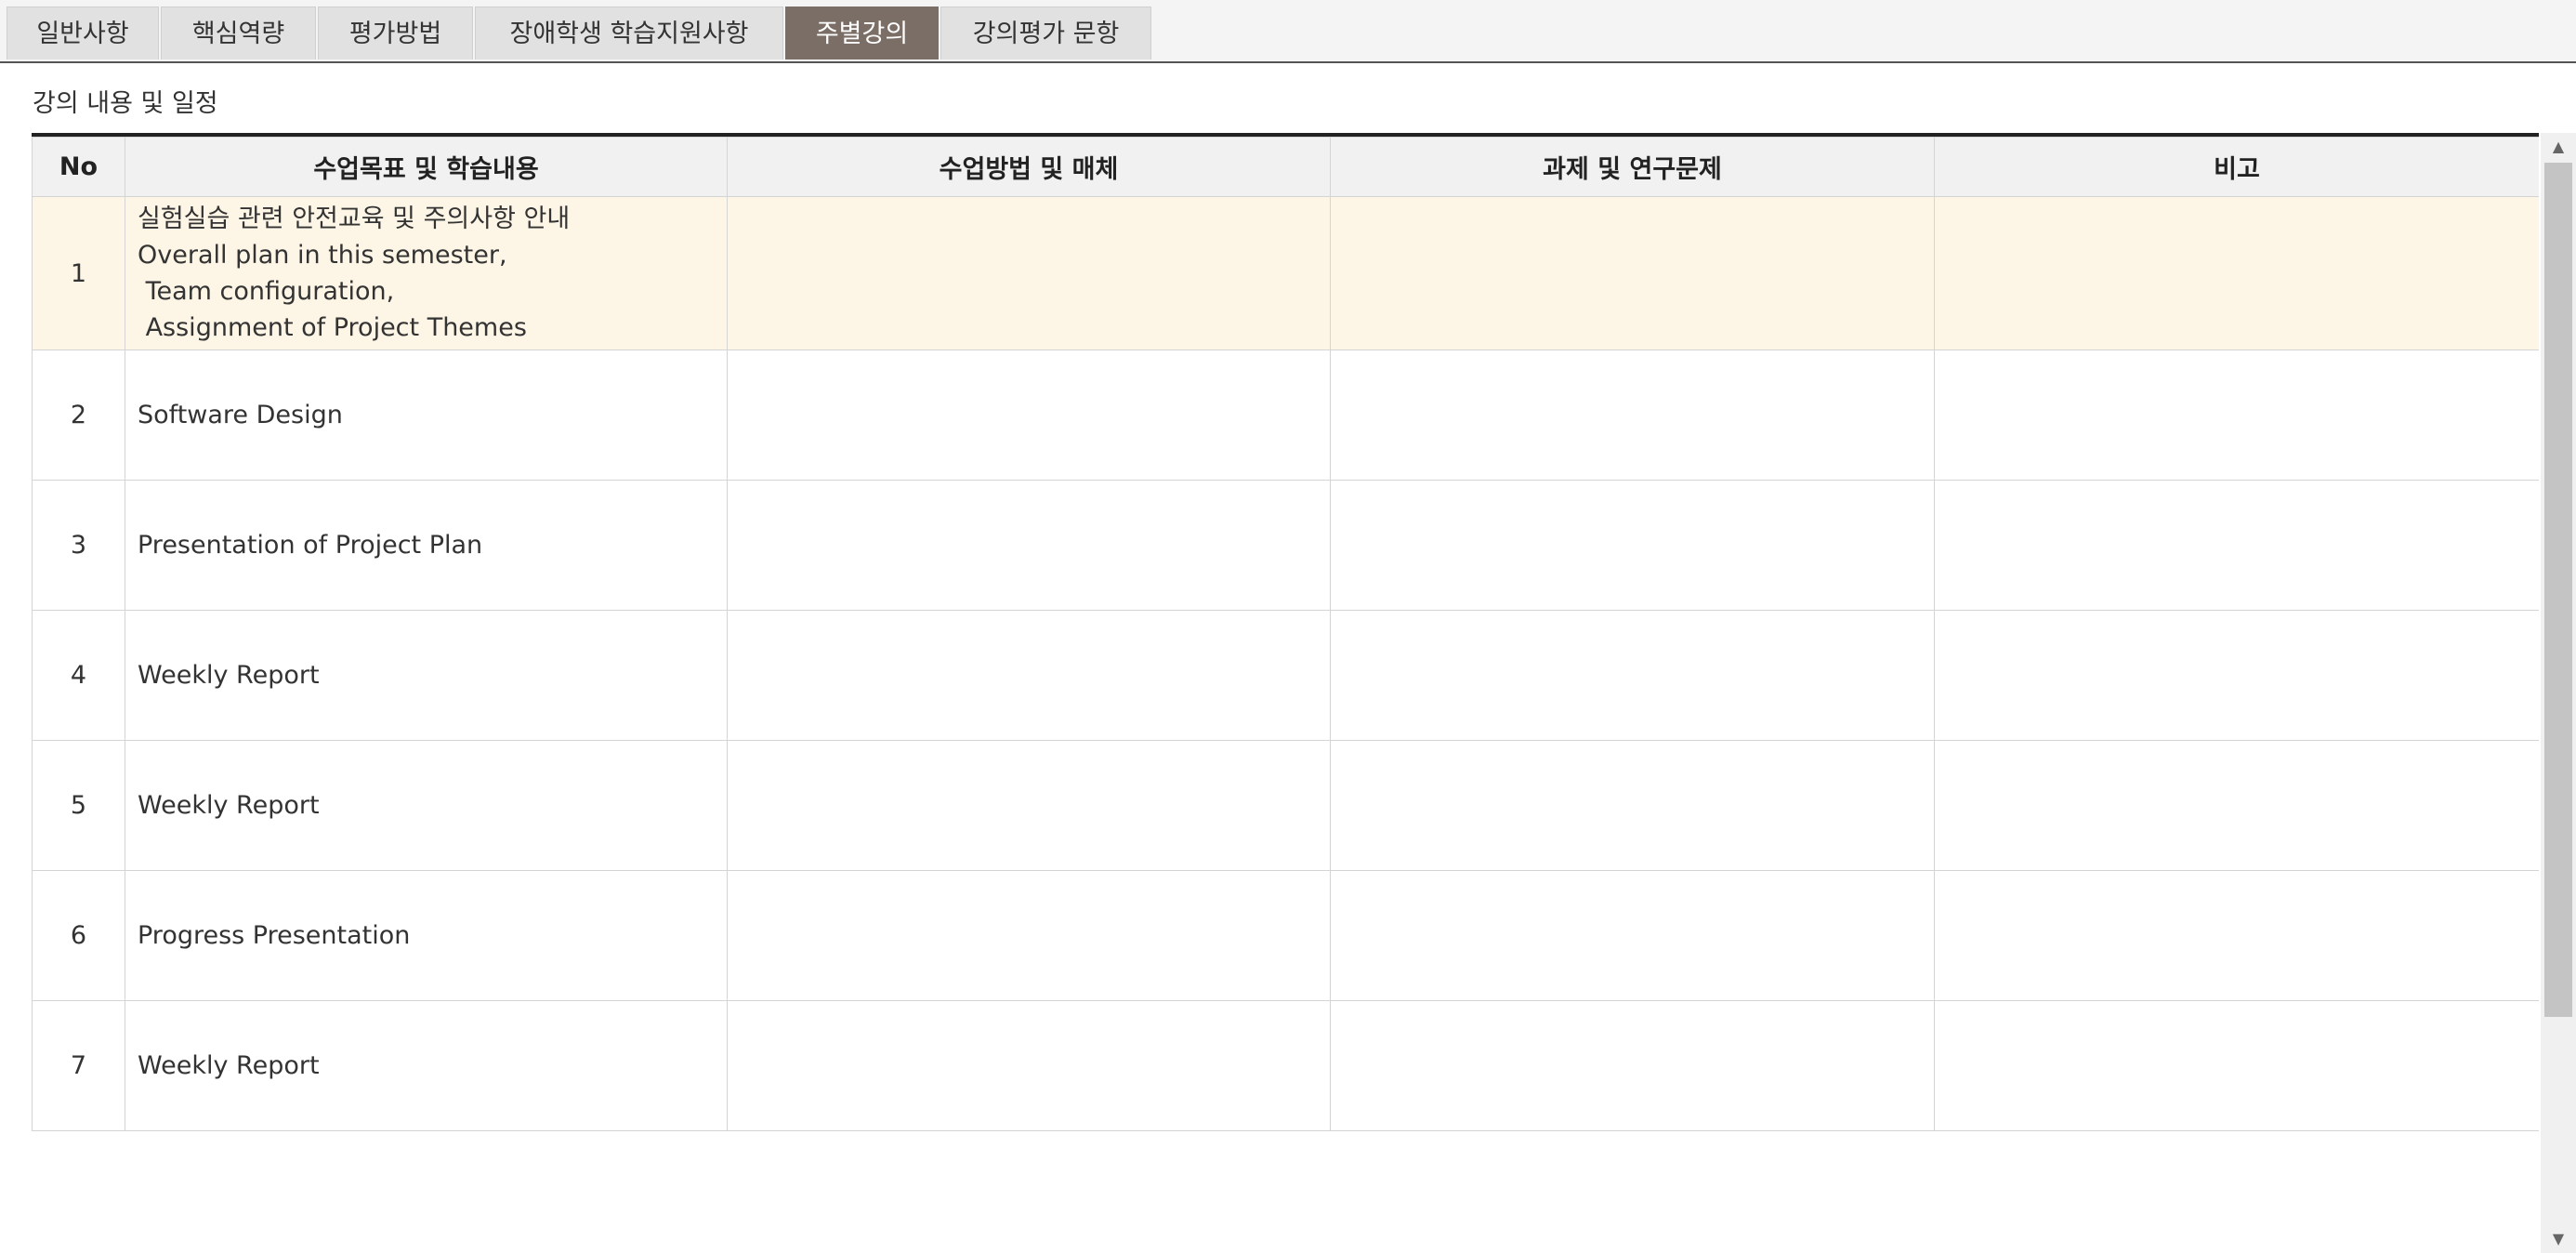 The height and width of the screenshot is (1253, 2576). What do you see at coordinates (78, 415) in the screenshot?
I see `row-no: 2` at bounding box center [78, 415].